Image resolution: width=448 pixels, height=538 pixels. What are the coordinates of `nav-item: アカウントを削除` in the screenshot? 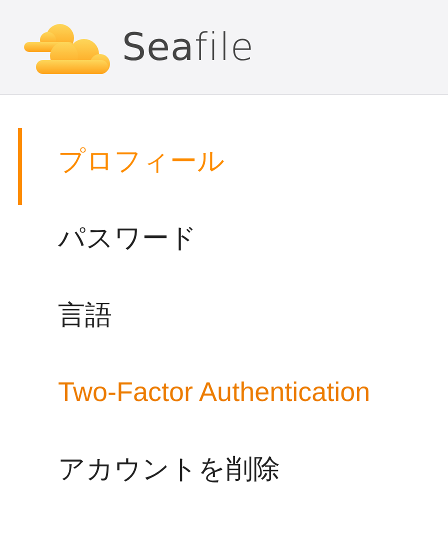 It's located at (233, 474).